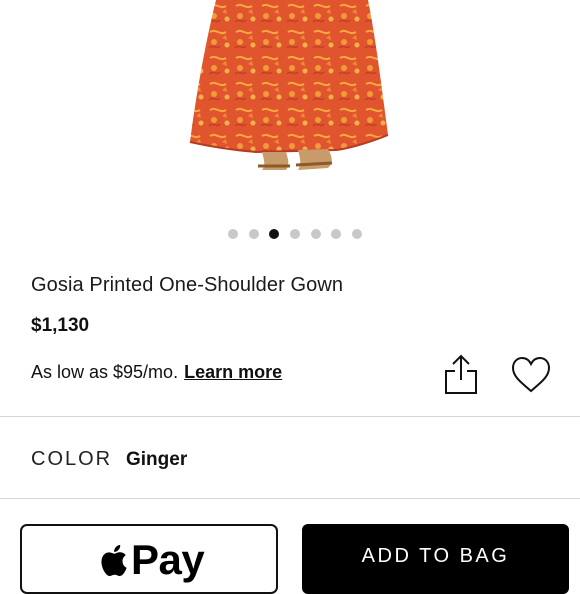 The width and height of the screenshot is (580, 594). I want to click on learn-more-link: Learn more, so click(233, 372).